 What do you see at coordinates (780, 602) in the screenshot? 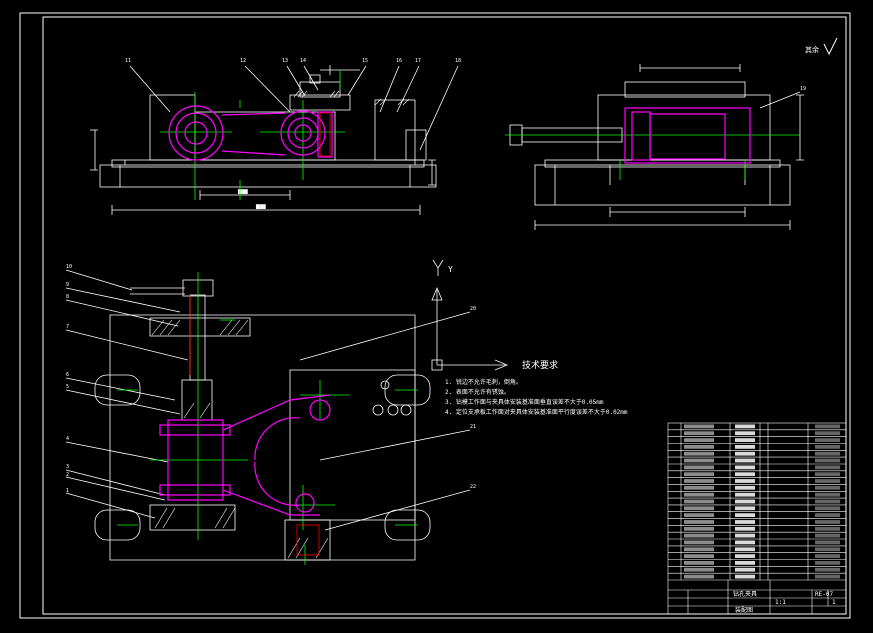
I see `title-block-scale: 1:1` at bounding box center [780, 602].